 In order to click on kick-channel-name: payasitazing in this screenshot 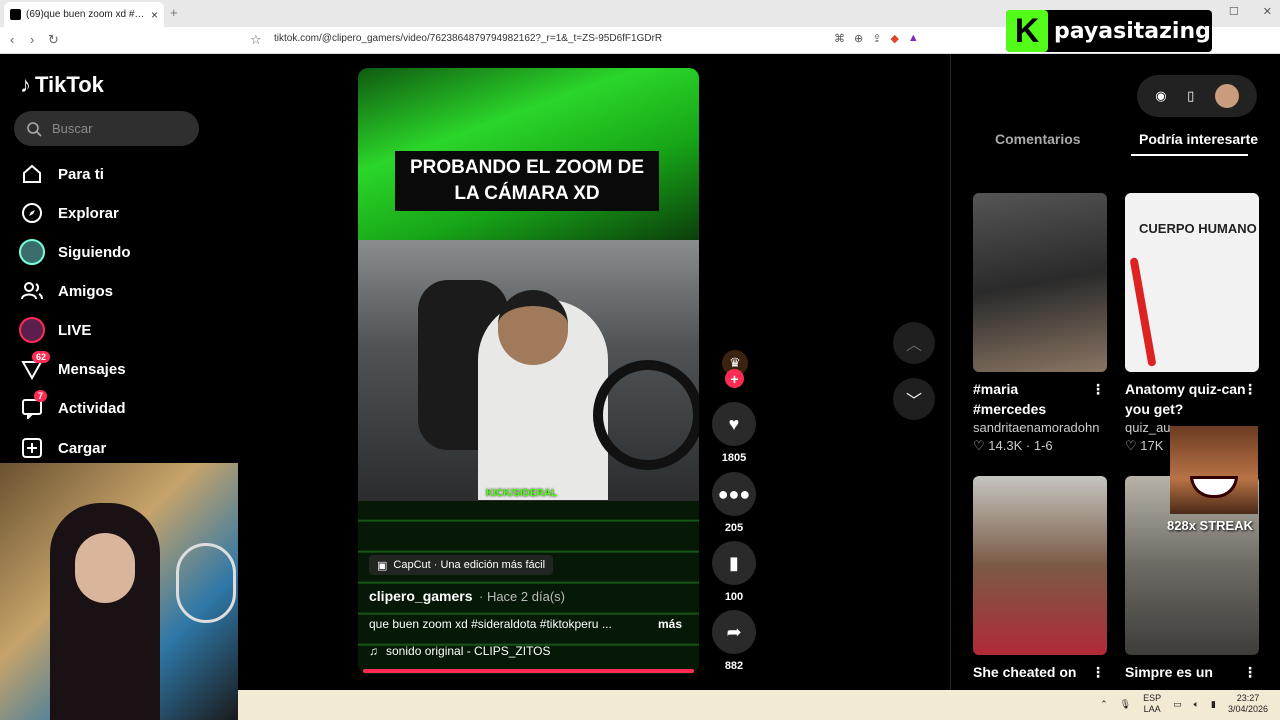, I will do `click(1132, 31)`.